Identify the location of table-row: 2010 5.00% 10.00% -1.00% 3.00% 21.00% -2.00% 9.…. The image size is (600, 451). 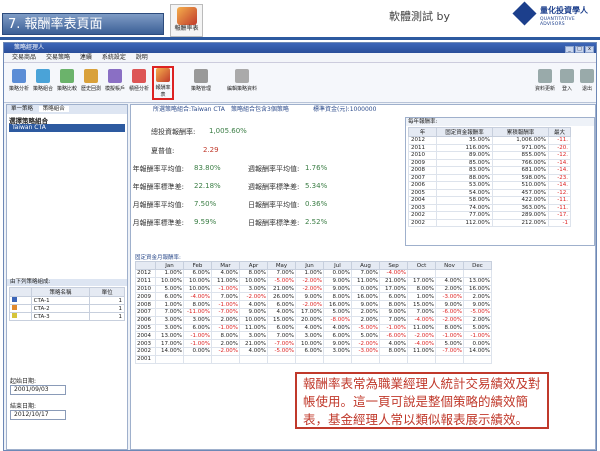
(313, 289).